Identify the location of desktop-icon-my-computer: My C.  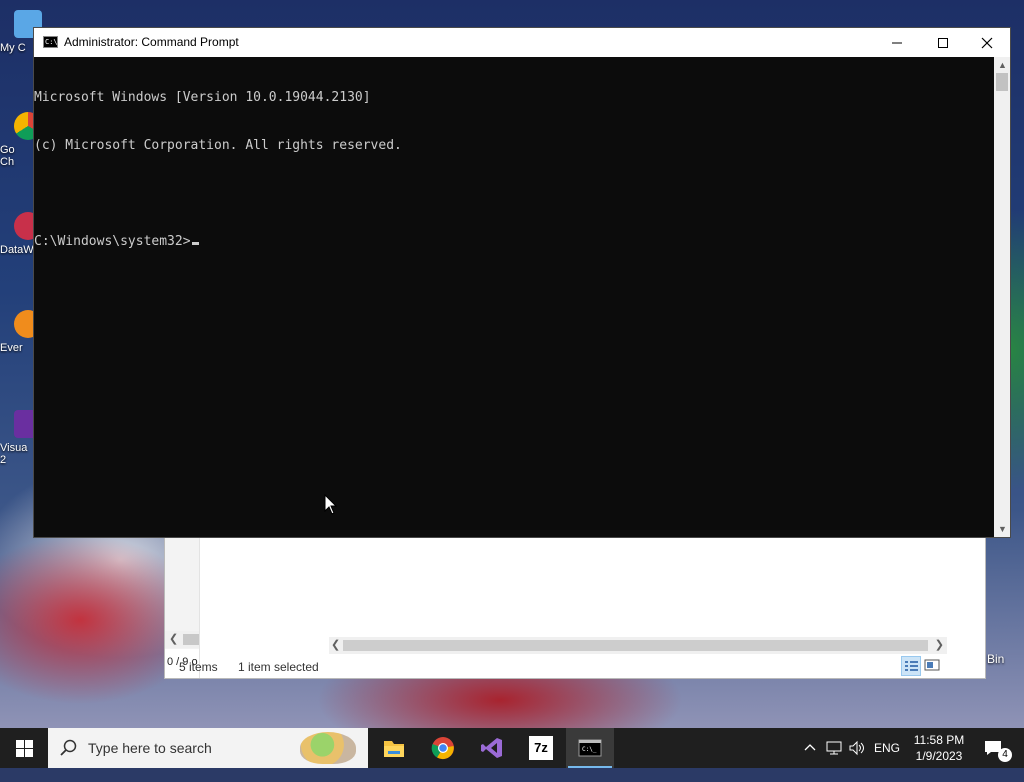
(21, 32).